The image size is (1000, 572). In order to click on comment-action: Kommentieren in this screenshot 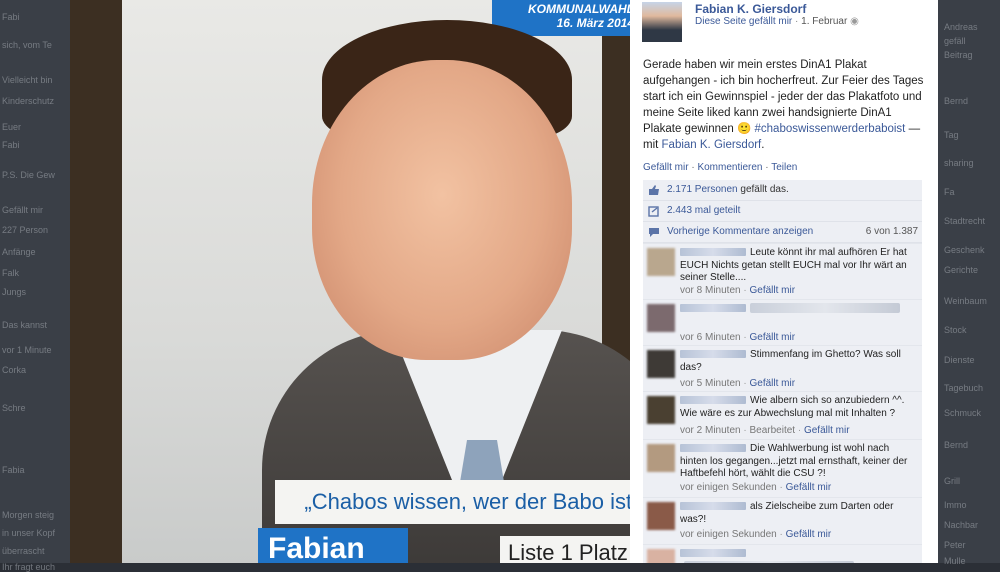, I will do `click(729, 167)`.